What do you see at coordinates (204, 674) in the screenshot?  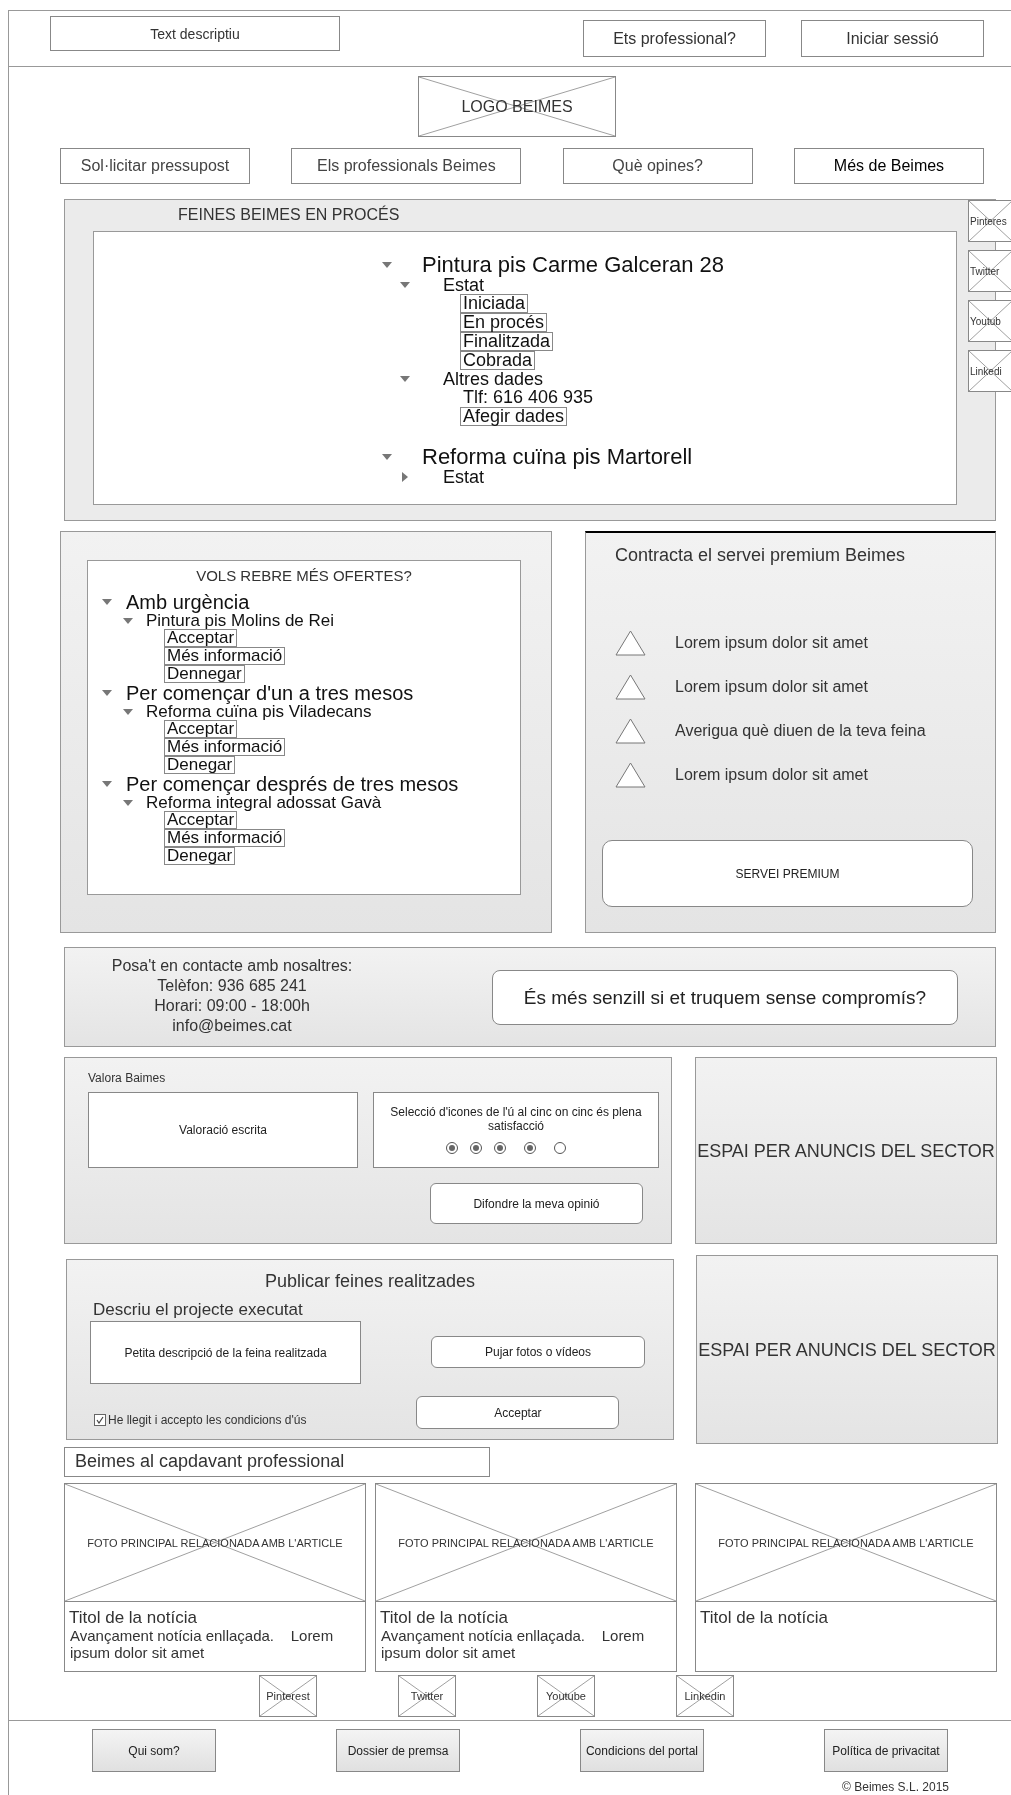 I see `tree-action-button: Dennegar` at bounding box center [204, 674].